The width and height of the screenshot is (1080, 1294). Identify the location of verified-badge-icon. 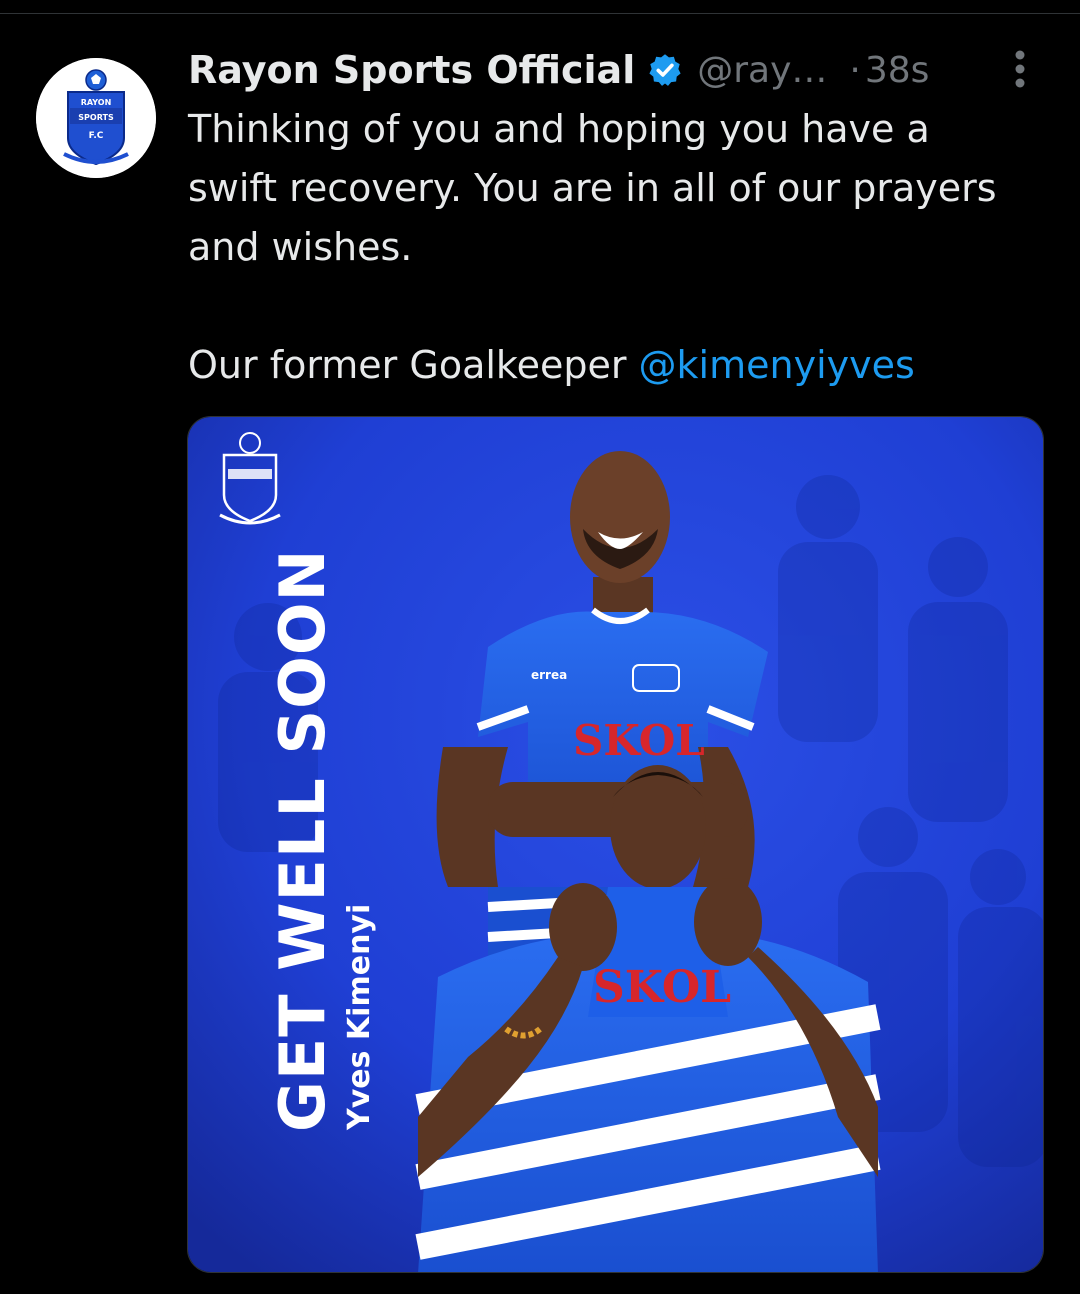
(665, 70).